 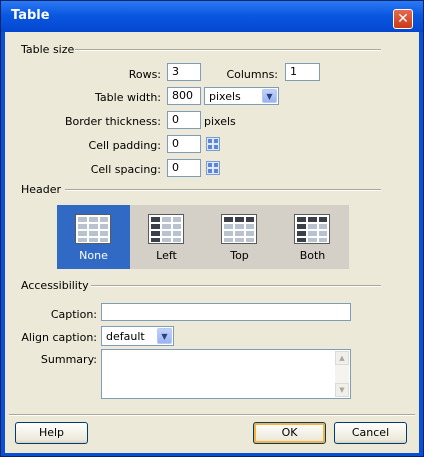 I want to click on summary-label: Summary:, so click(x=68, y=359).